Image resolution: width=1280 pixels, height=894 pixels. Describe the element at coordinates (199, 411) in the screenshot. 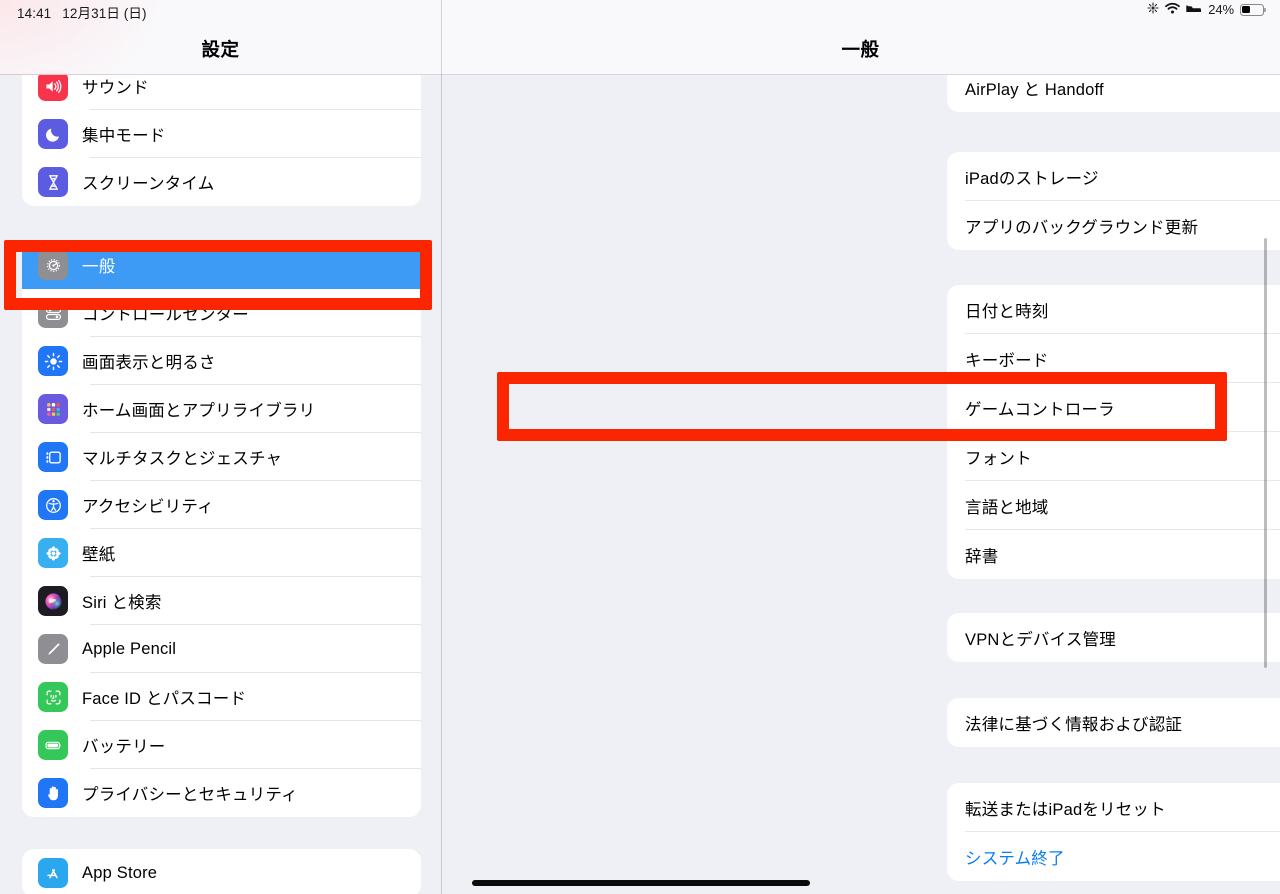

I see `sidebar-item-label: ホーム画面とアプリライブラリ` at that location.